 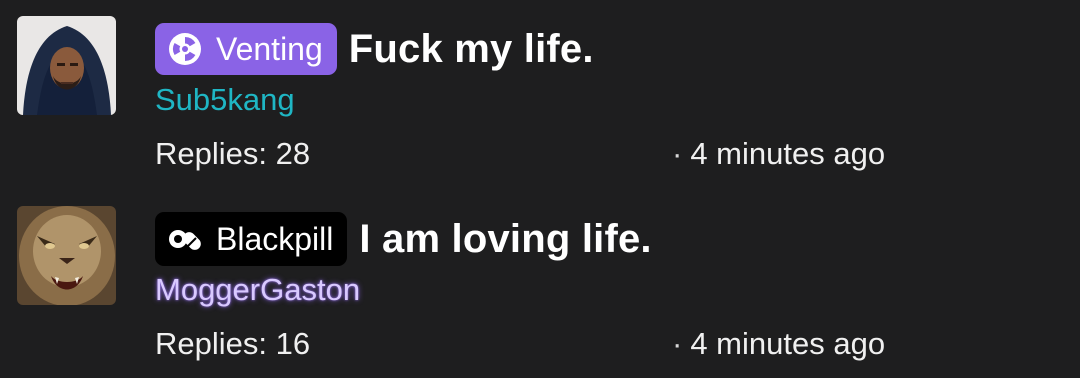 I want to click on reply-count: Replies: 16, so click(x=233, y=343).